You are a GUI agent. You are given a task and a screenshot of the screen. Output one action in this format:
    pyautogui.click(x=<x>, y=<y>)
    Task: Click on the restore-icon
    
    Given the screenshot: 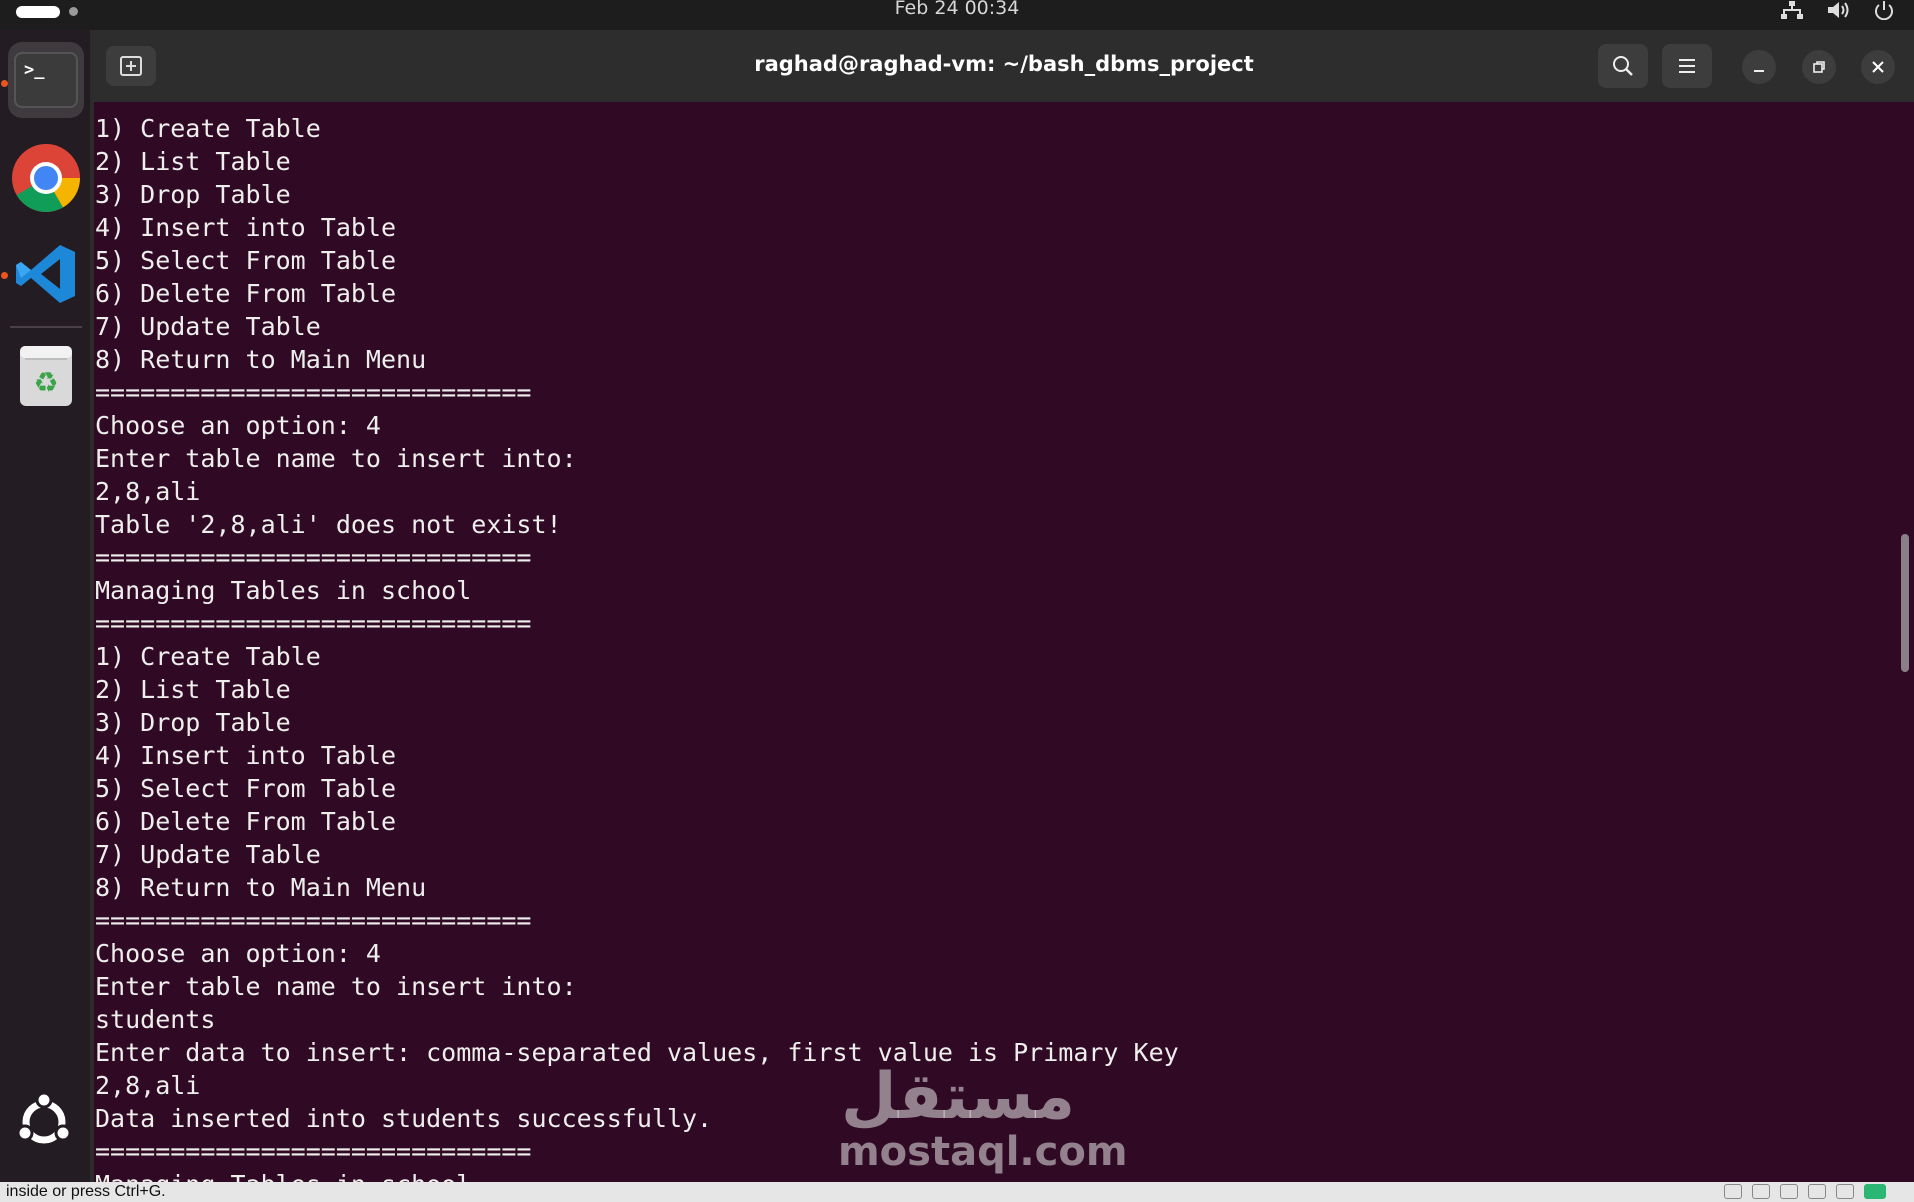 What is the action you would take?
    pyautogui.click(x=1819, y=67)
    